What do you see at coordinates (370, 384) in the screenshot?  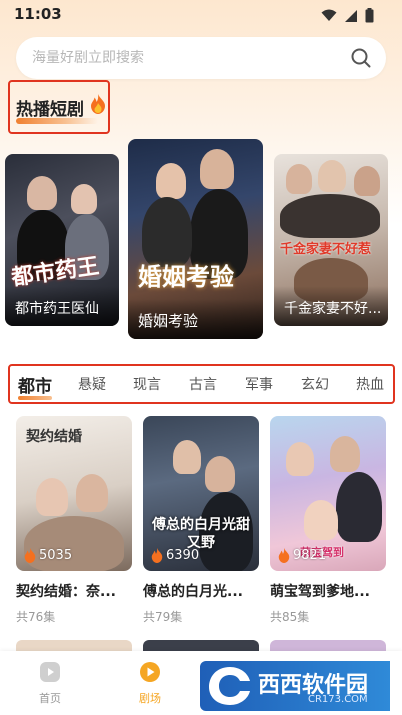 I see `tab-rexue: 热血` at bounding box center [370, 384].